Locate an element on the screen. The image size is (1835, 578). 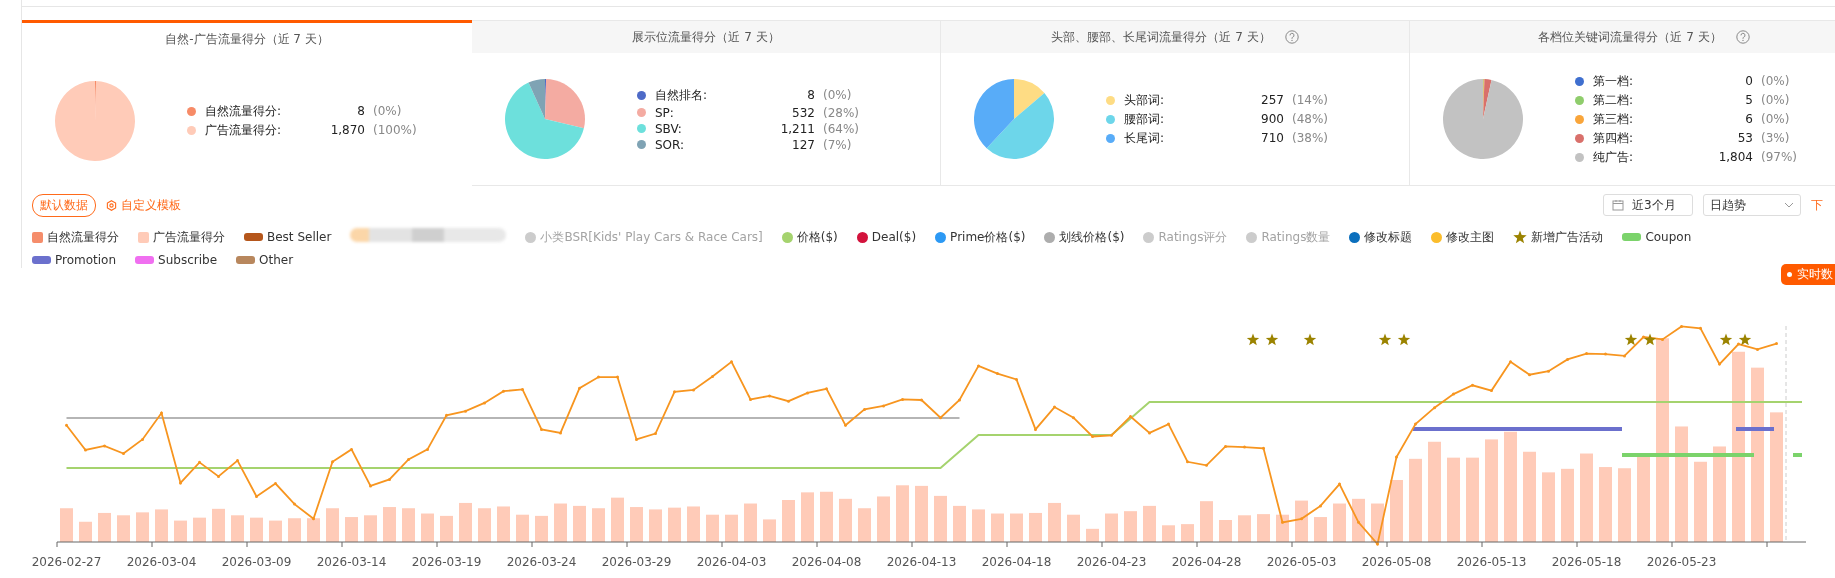
legend-percent: (7%) is located at coordinates (837, 144).